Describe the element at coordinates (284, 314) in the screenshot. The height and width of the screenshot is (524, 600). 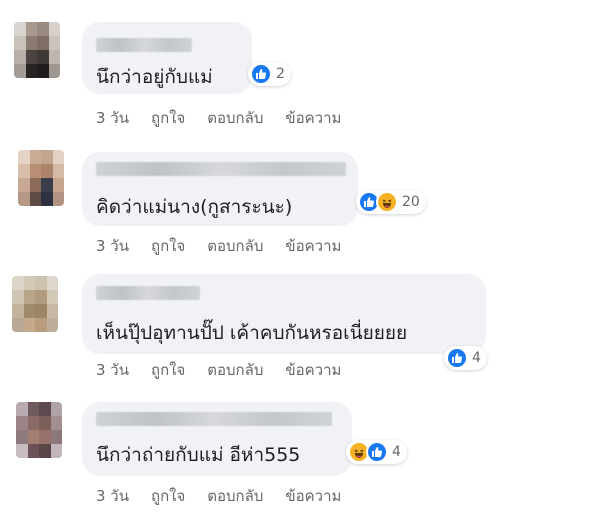
I see `comment-bubble: เห็นปุ๊ปอุทานปั๊ป เค้าคบกันหรอเนี่ยยยย` at that location.